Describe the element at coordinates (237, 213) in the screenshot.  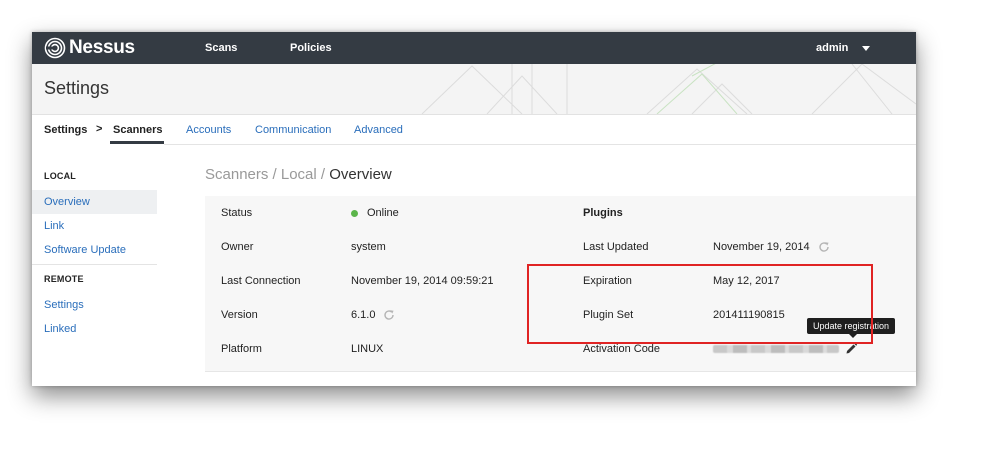
I see `status-label: Status` at that location.